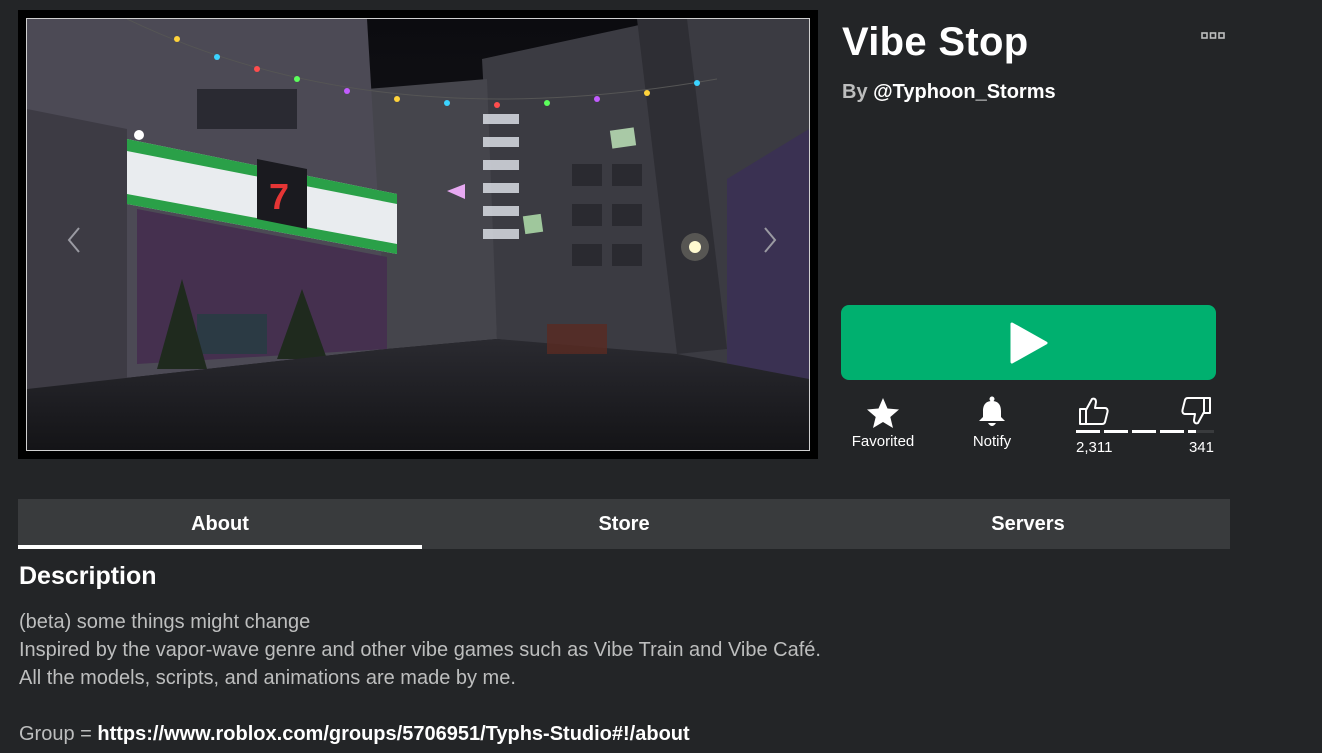 Image resolution: width=1322 pixels, height=753 pixels. I want to click on vote-ratio-bar, so click(1145, 431).